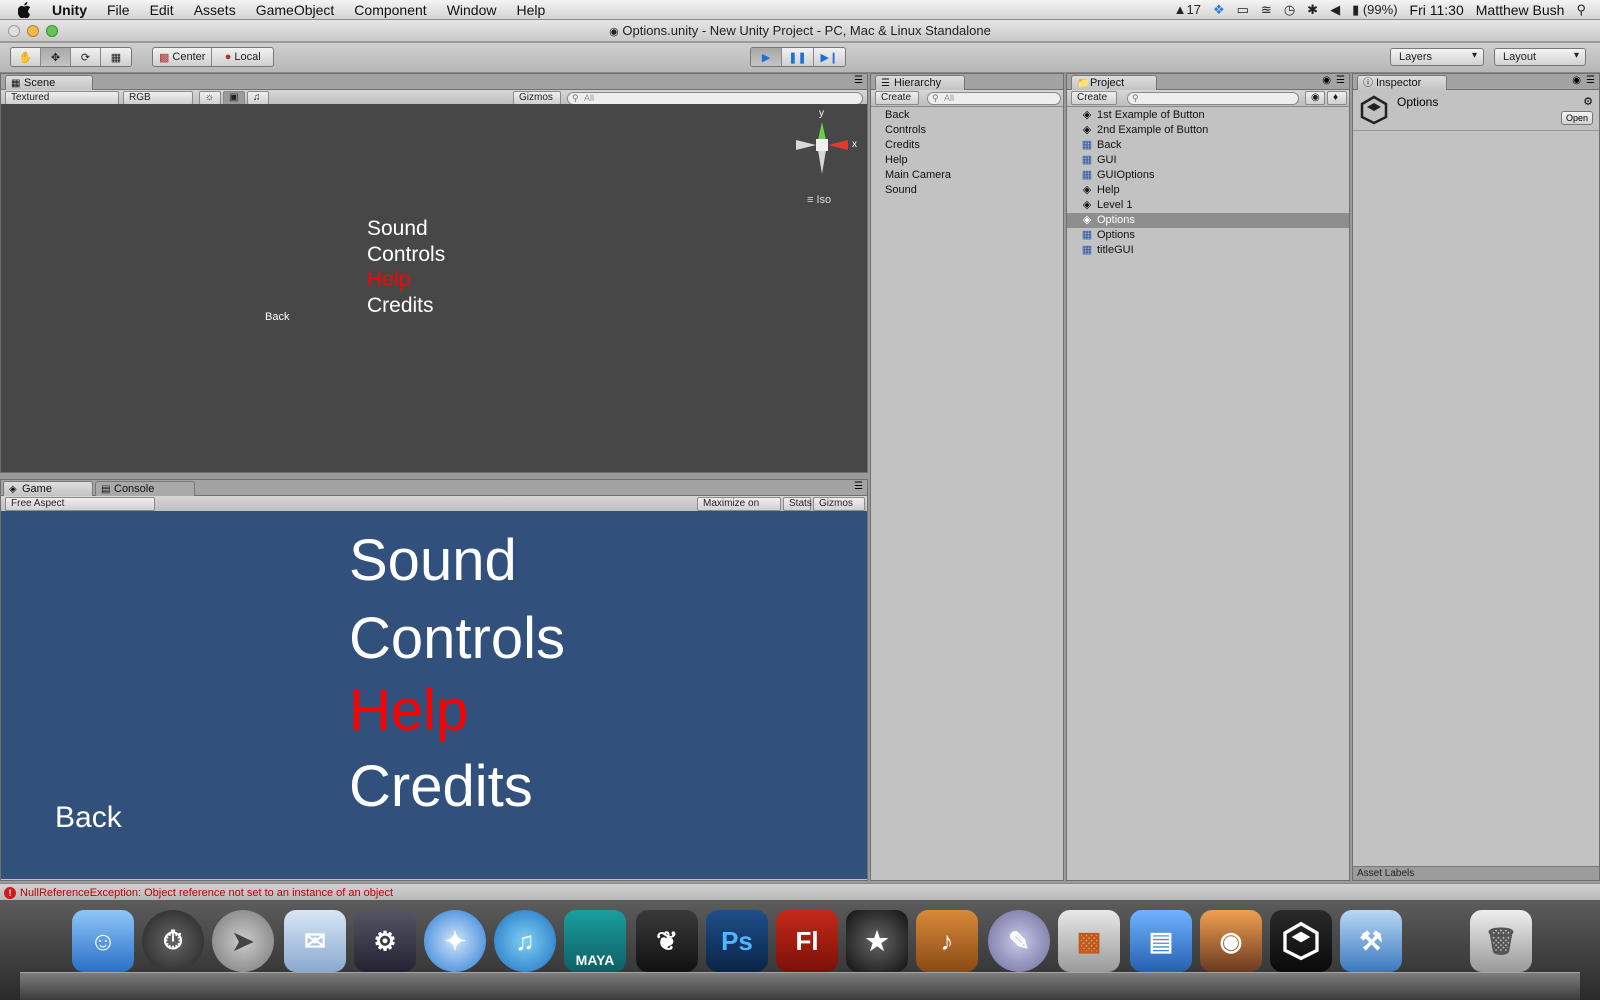  What do you see at coordinates (1520, 10) in the screenshot?
I see `user-name: Matthew Bush` at bounding box center [1520, 10].